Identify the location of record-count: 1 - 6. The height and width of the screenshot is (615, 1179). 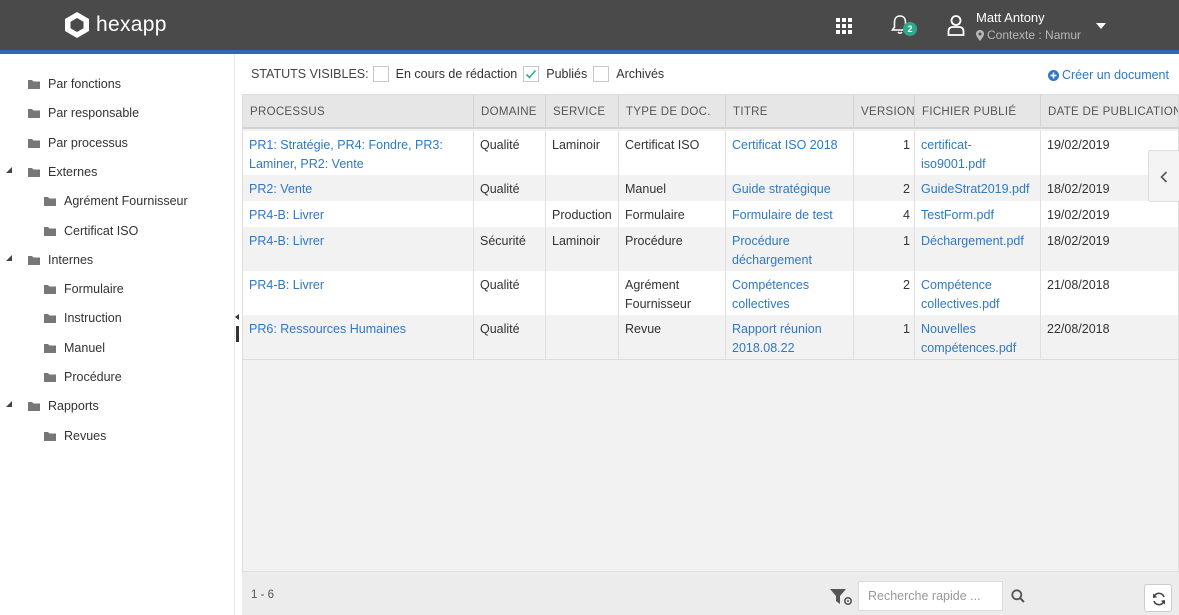
(263, 595).